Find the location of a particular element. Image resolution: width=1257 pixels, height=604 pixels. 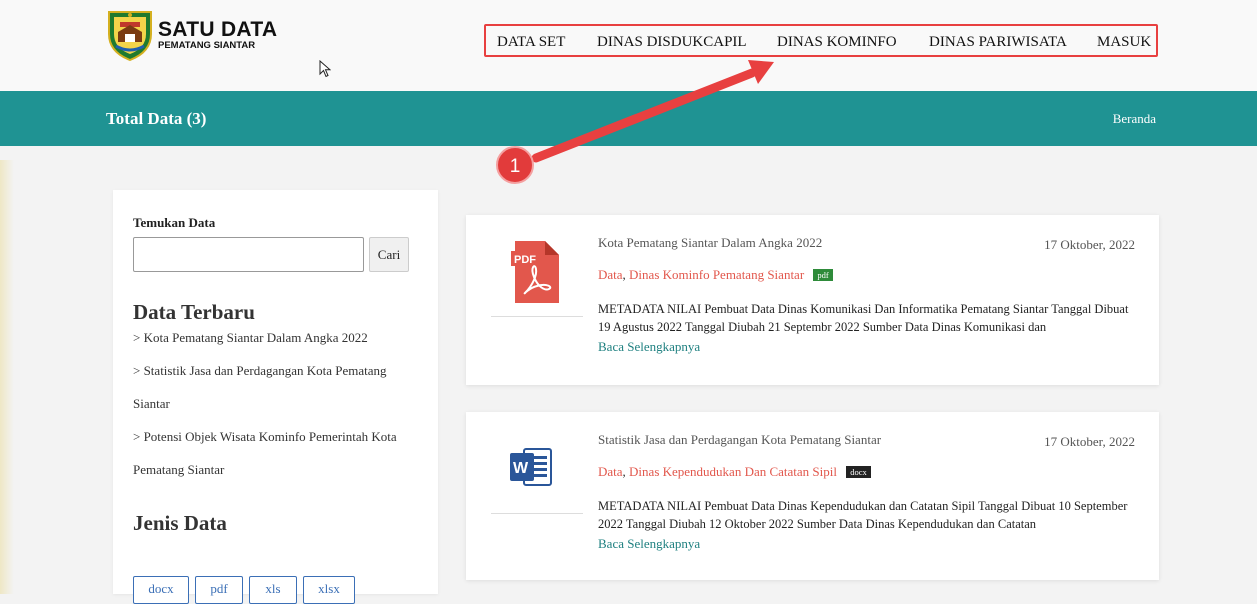

site-logo-title: SATU DATA is located at coordinates (217, 29).